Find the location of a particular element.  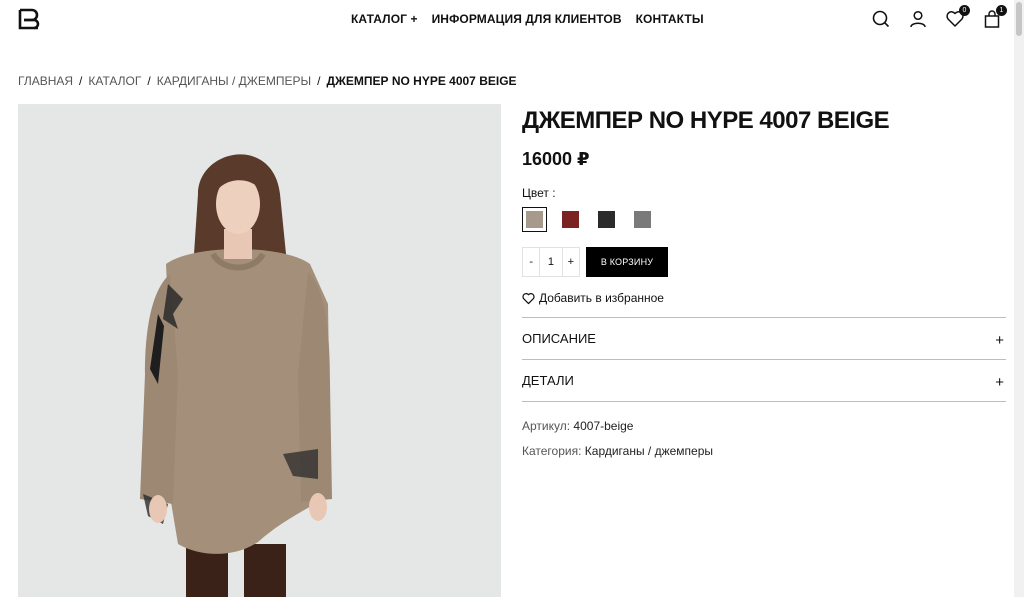

product-accordion: ОПИСАНИЕ + ДЕТАЛИ + is located at coordinates (764, 359).